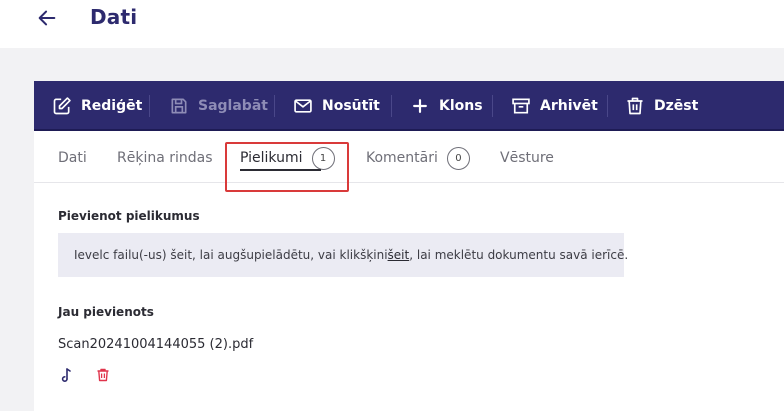 This screenshot has height=411, width=784. What do you see at coordinates (66, 375) in the screenshot?
I see `download-icon` at bounding box center [66, 375].